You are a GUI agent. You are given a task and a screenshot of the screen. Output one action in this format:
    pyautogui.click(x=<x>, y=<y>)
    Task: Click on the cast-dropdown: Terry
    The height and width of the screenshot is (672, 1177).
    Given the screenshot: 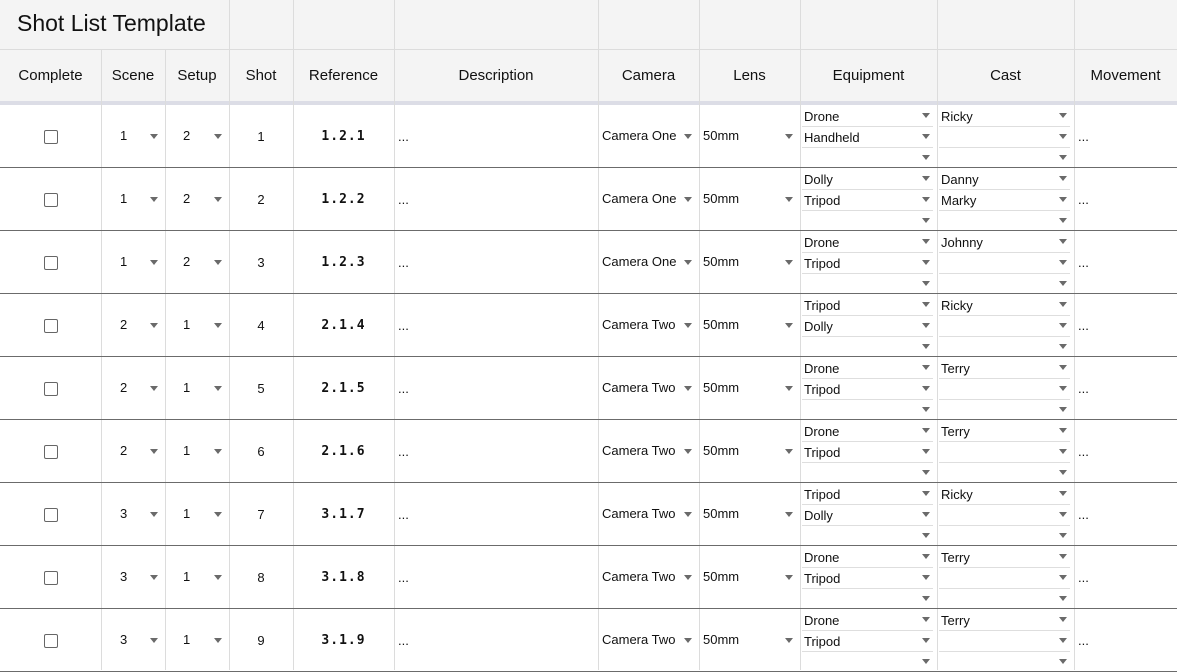 What is the action you would take?
    pyautogui.click(x=1005, y=431)
    